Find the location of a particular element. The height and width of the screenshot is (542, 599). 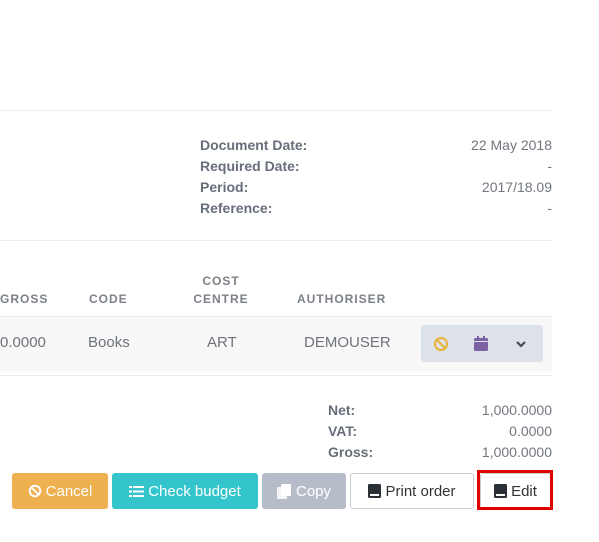

calendar-icon is located at coordinates (481, 343).